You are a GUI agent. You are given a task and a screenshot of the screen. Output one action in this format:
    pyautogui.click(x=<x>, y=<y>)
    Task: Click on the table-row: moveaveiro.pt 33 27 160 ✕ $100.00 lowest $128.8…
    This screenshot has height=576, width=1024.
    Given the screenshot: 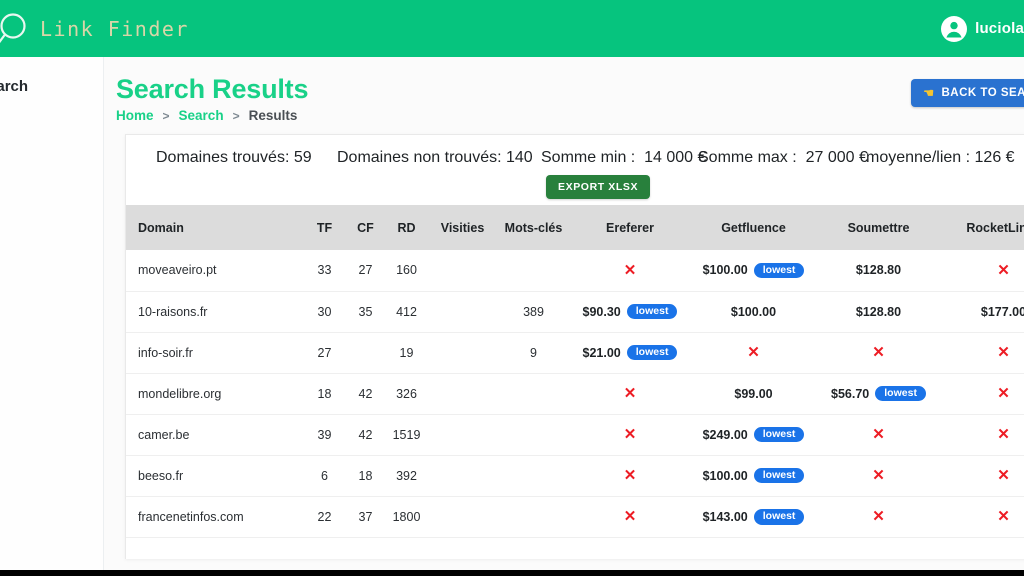 What is the action you would take?
    pyautogui.click(x=575, y=270)
    